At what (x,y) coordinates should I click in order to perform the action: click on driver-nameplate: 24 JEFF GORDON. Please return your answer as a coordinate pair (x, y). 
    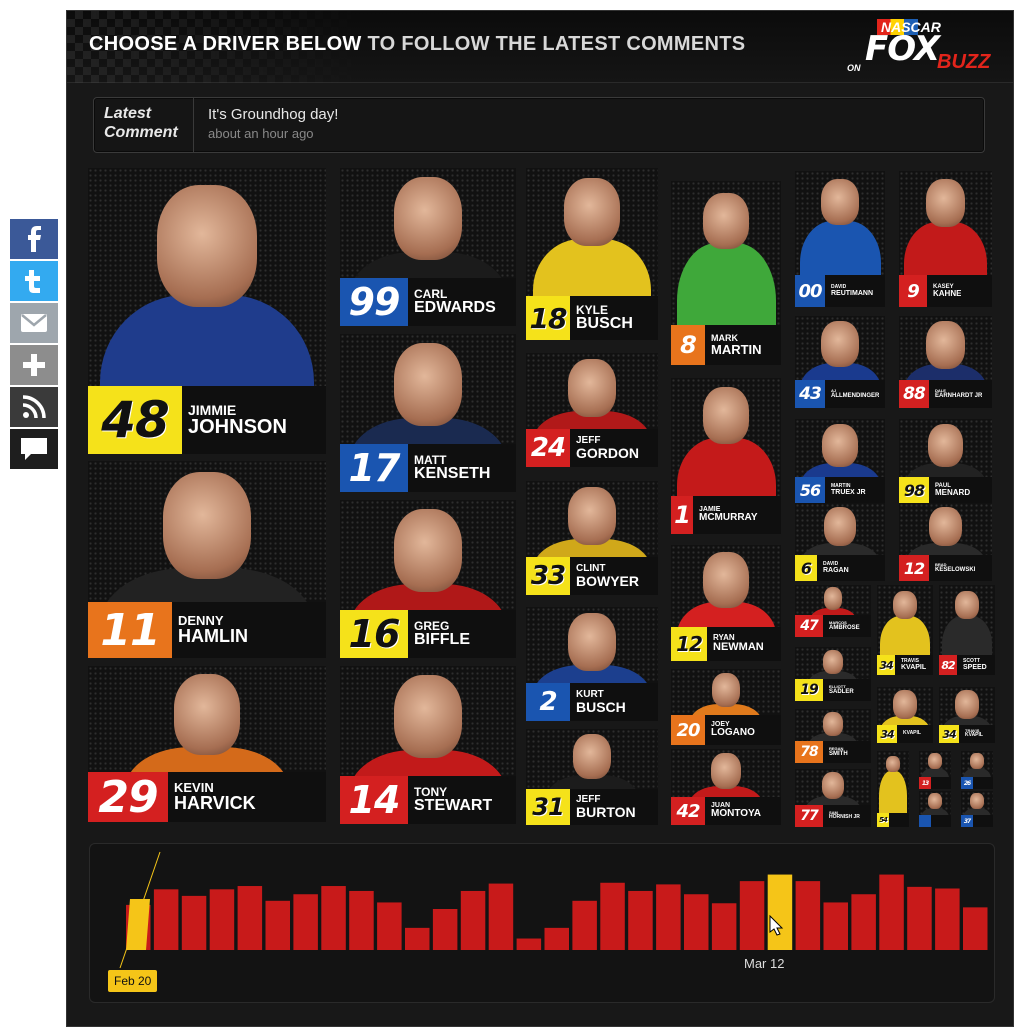
    Looking at the image, I should click on (592, 448).